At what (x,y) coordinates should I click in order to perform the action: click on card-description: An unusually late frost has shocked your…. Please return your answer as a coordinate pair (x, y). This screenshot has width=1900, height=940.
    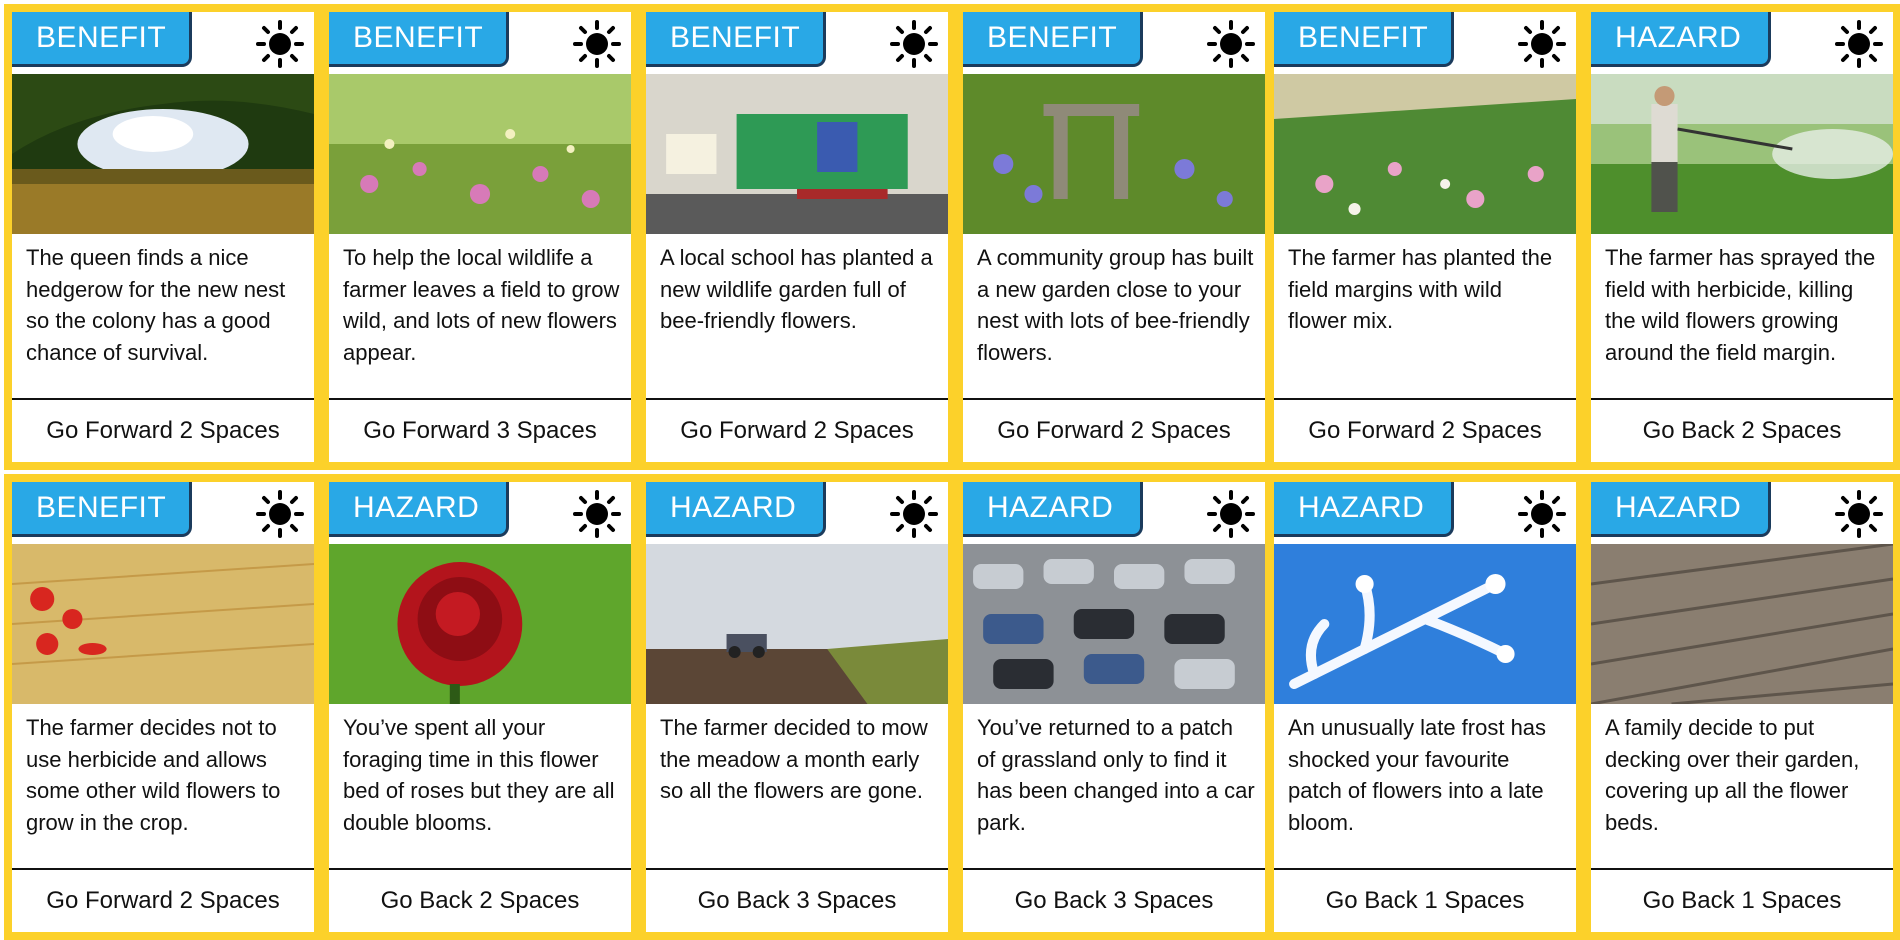
    Looking at the image, I should click on (1417, 775).